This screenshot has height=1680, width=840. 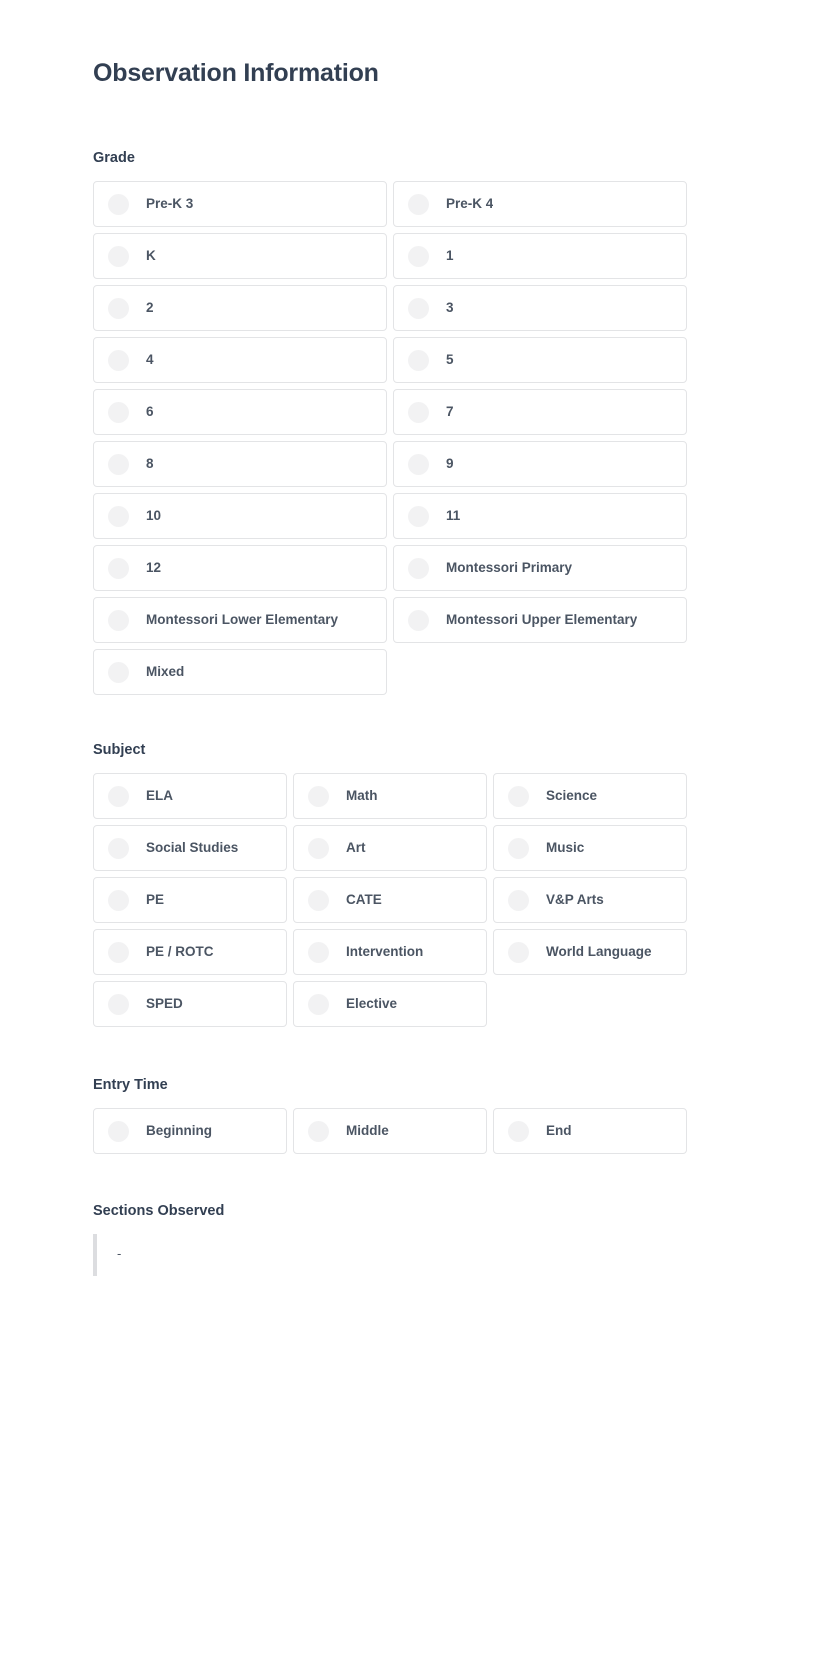 What do you see at coordinates (119, 750) in the screenshot?
I see `subject-section-label: Subject` at bounding box center [119, 750].